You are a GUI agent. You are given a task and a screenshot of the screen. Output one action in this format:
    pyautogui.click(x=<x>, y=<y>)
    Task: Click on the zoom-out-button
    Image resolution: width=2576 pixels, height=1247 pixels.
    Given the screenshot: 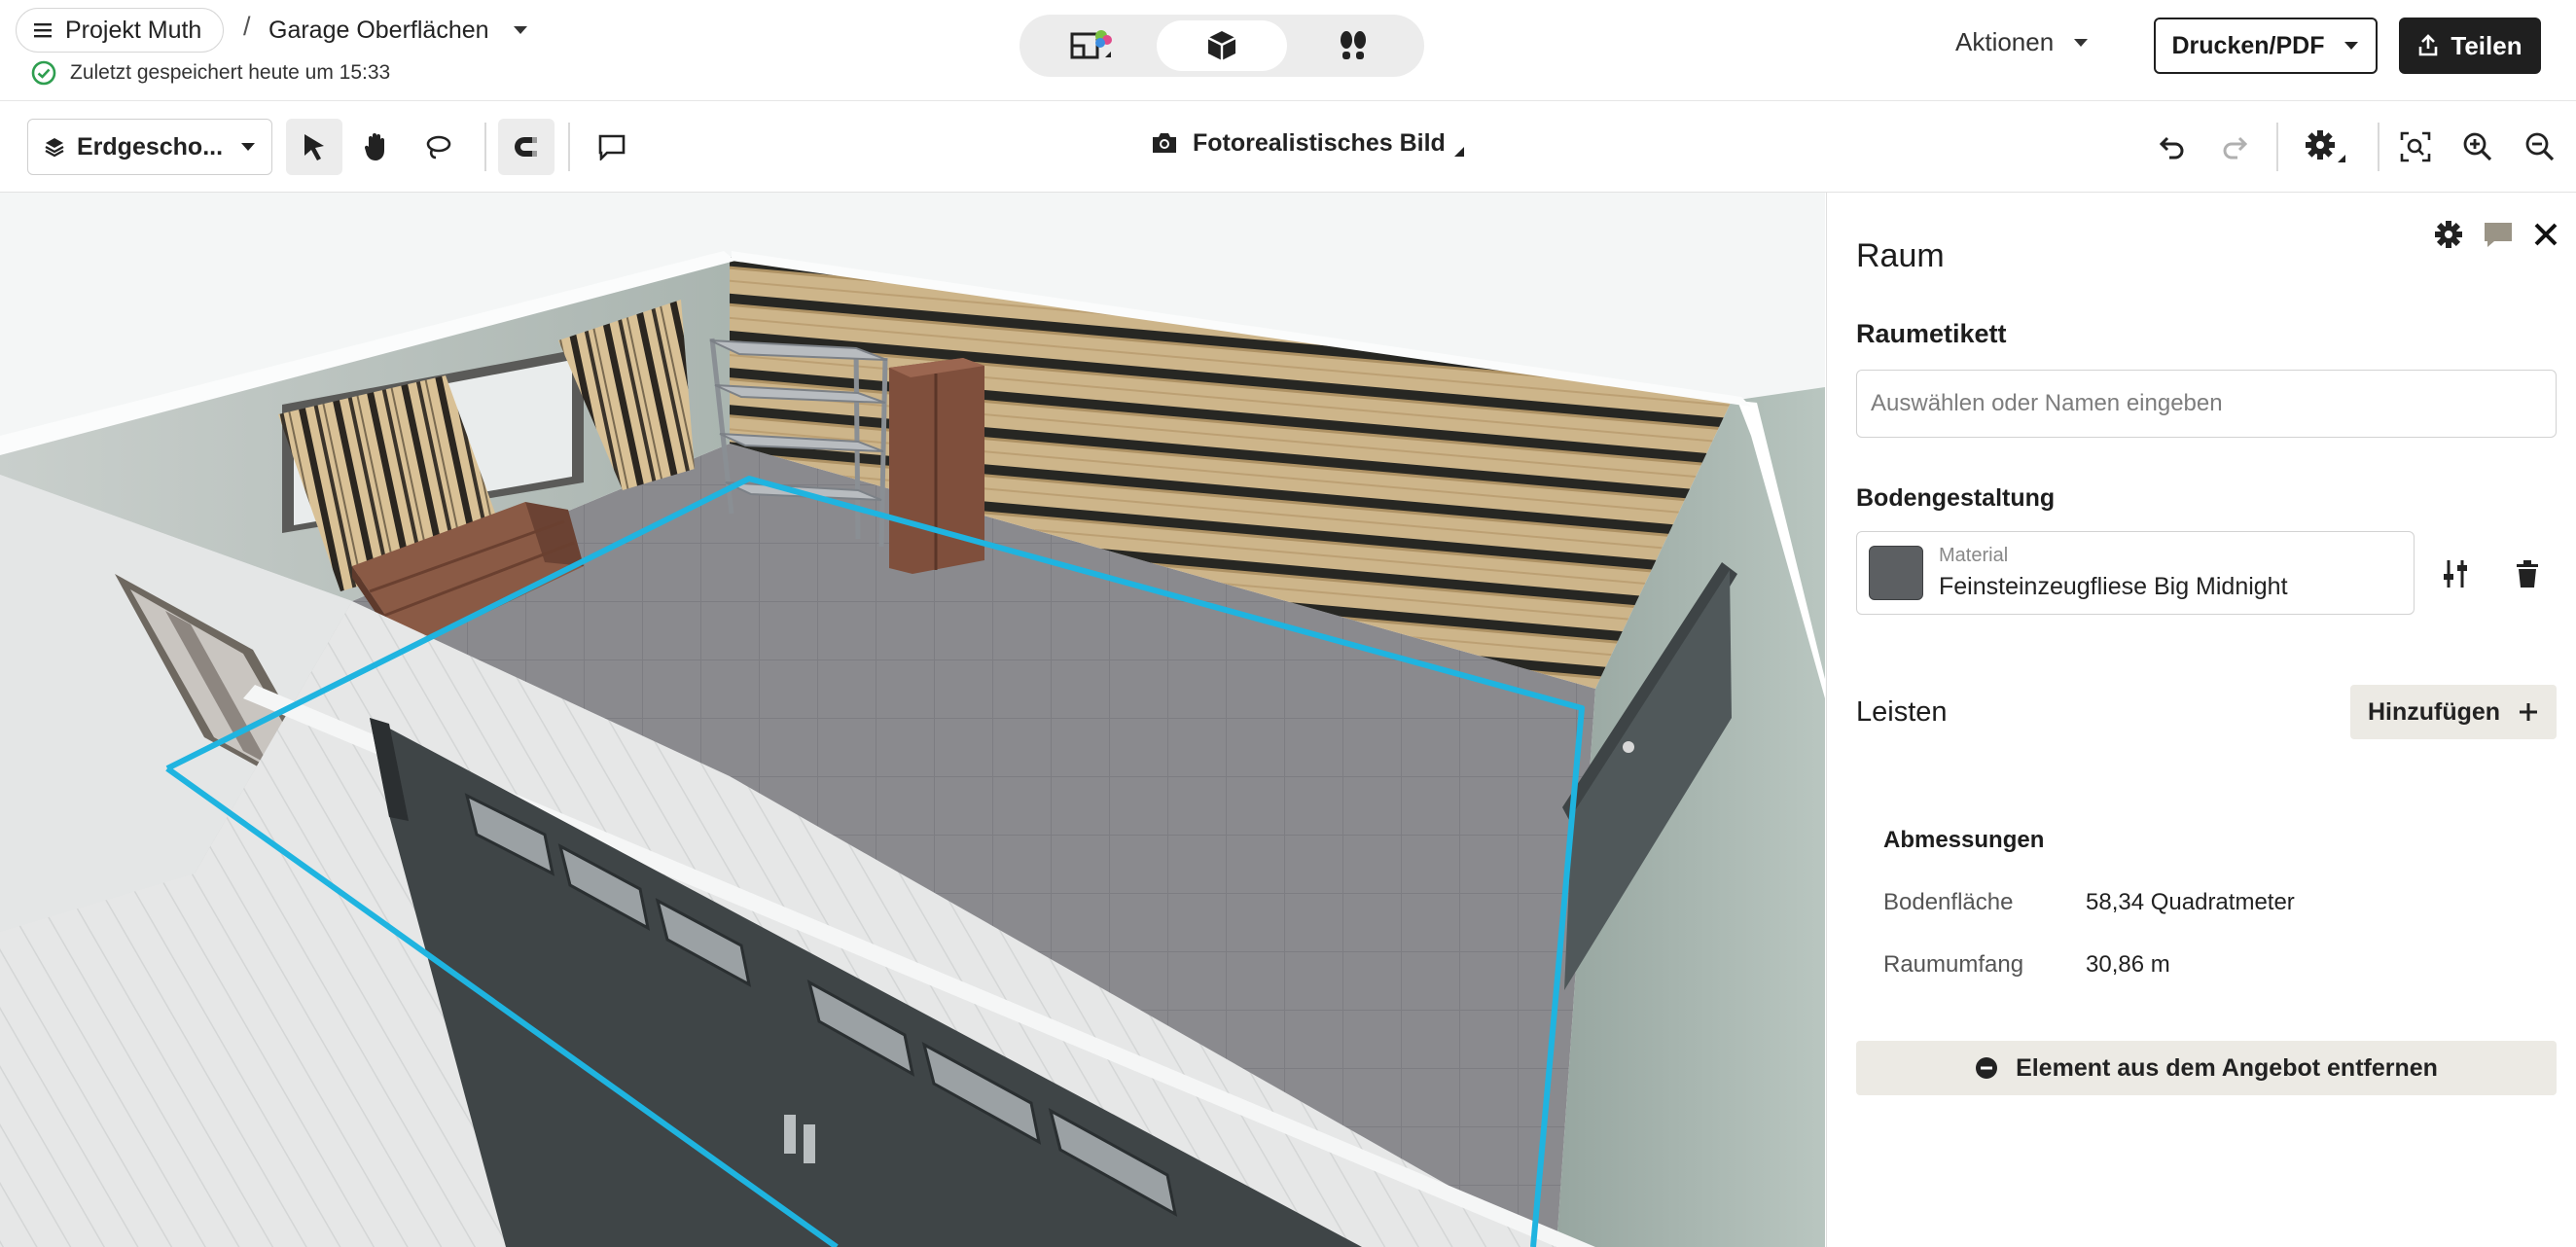 What is the action you would take?
    pyautogui.click(x=2540, y=147)
    